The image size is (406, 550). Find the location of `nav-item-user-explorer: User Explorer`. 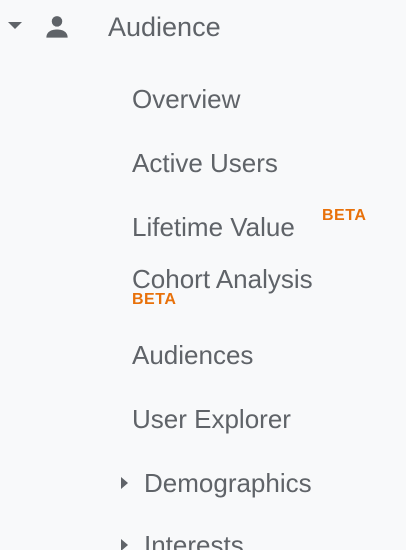

nav-item-user-explorer: User Explorer is located at coordinates (211, 419).